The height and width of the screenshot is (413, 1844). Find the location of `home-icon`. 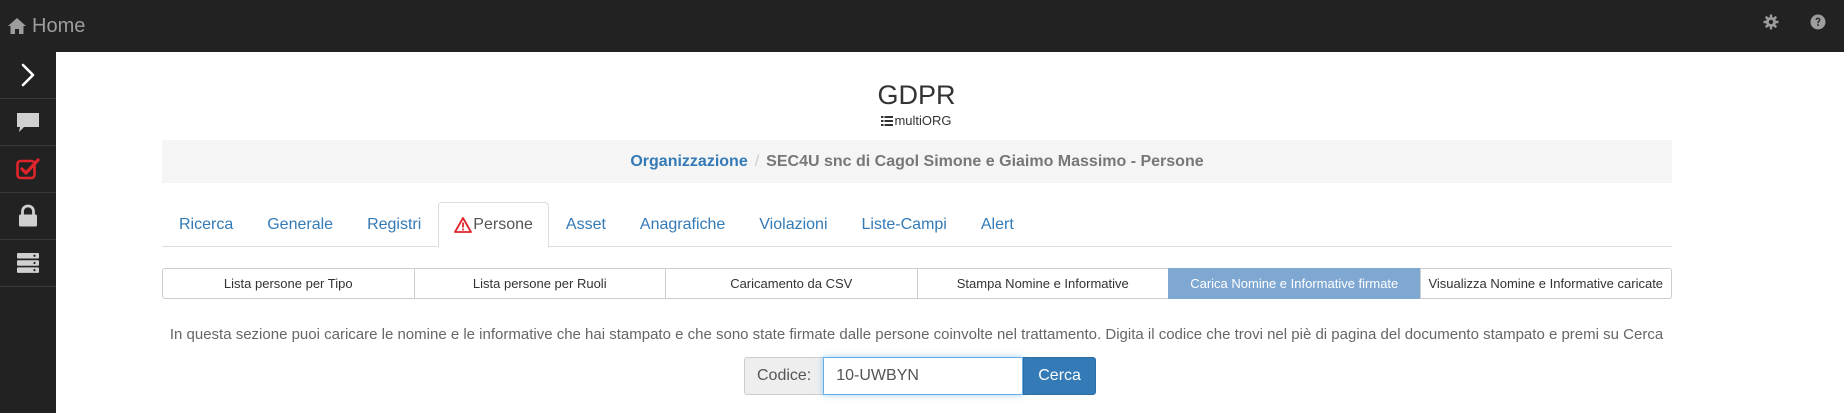

home-icon is located at coordinates (17, 26).